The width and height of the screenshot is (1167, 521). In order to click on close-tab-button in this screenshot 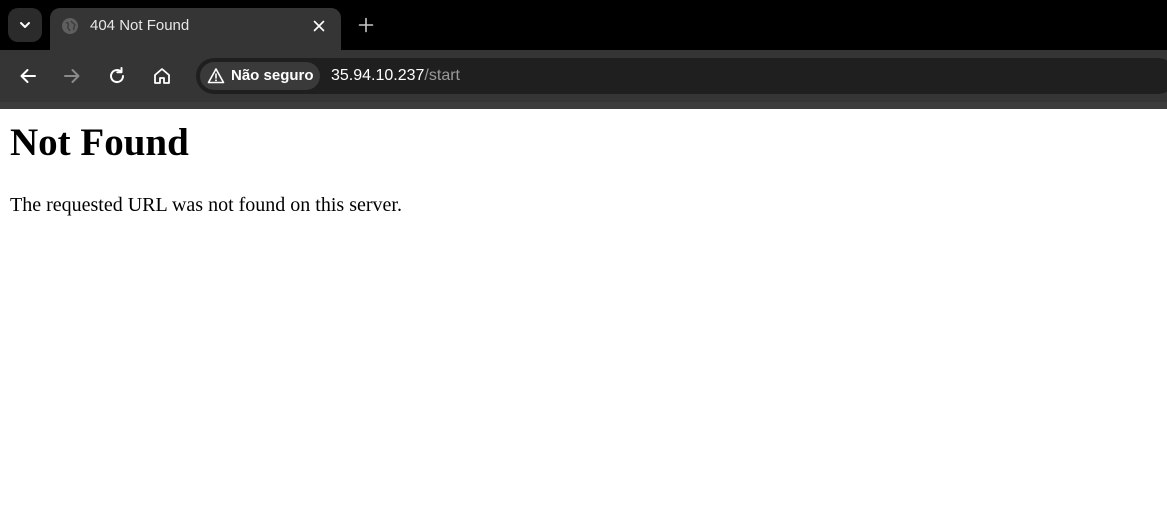, I will do `click(319, 26)`.